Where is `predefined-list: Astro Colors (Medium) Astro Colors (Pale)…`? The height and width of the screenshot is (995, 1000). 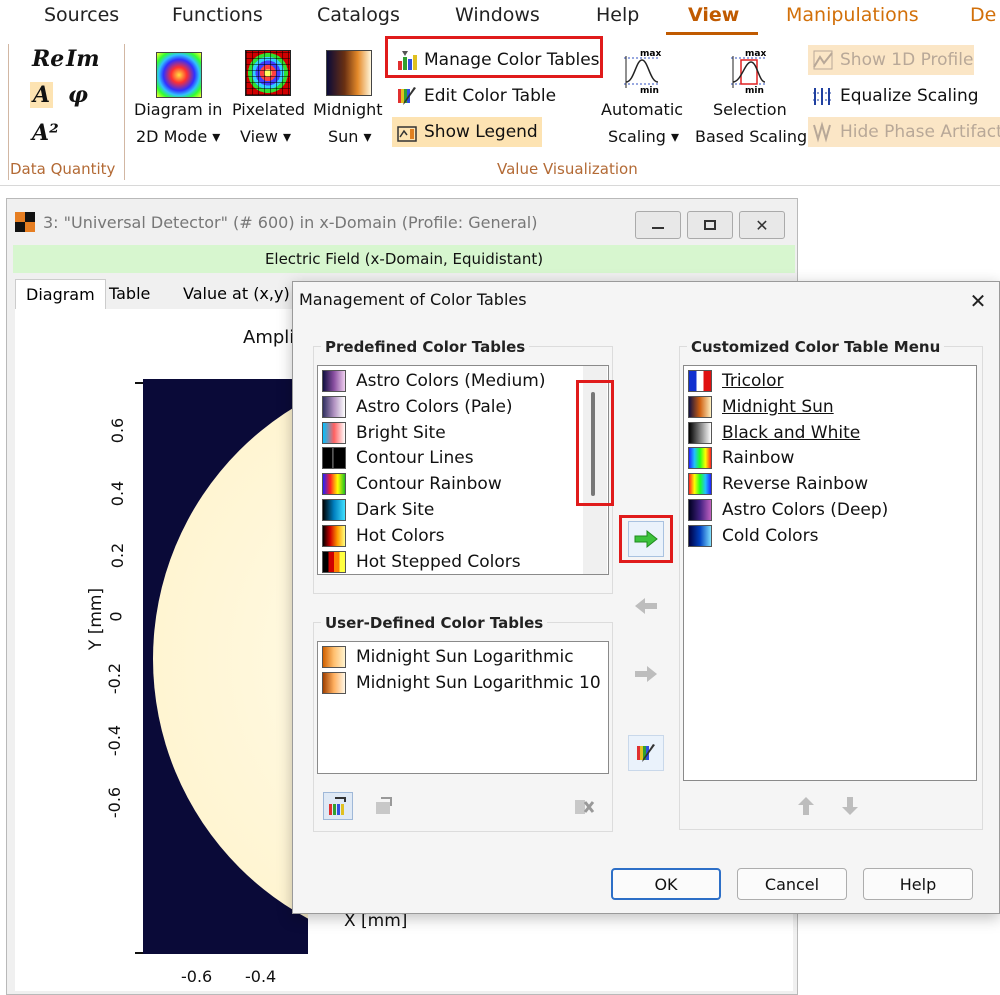 predefined-list: Astro Colors (Medium) Astro Colors (Pale)… is located at coordinates (463, 470).